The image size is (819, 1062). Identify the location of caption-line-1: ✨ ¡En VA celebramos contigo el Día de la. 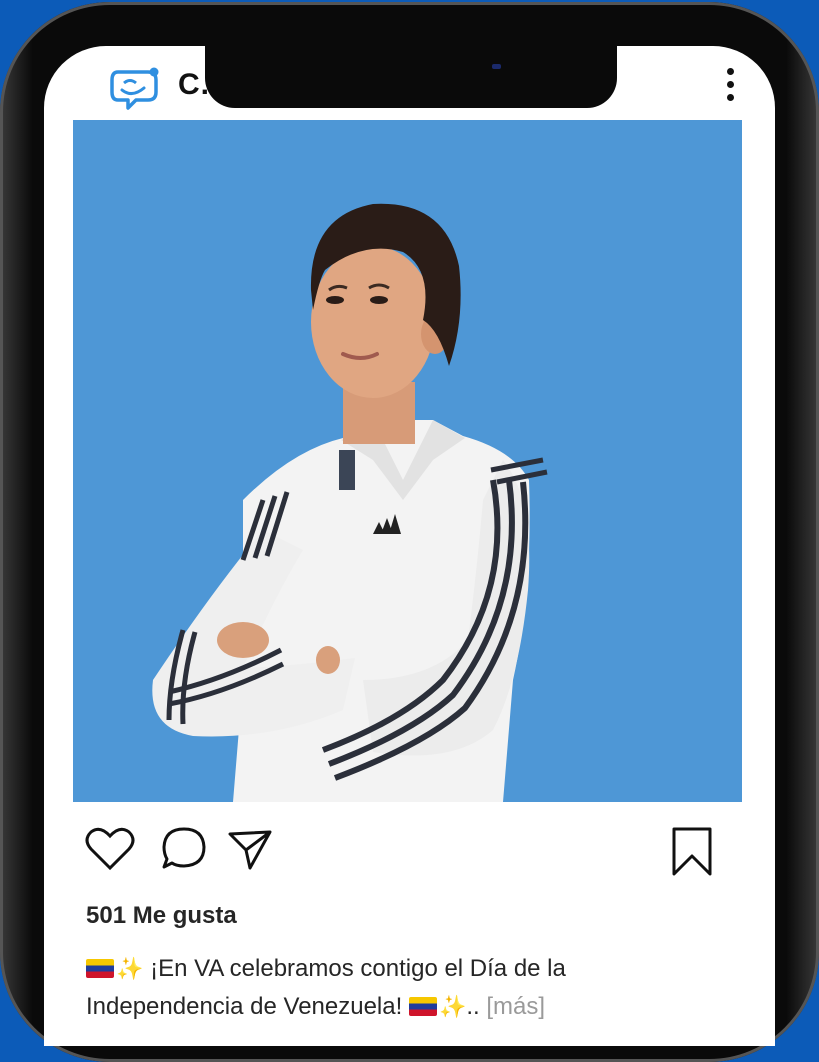
(406, 969).